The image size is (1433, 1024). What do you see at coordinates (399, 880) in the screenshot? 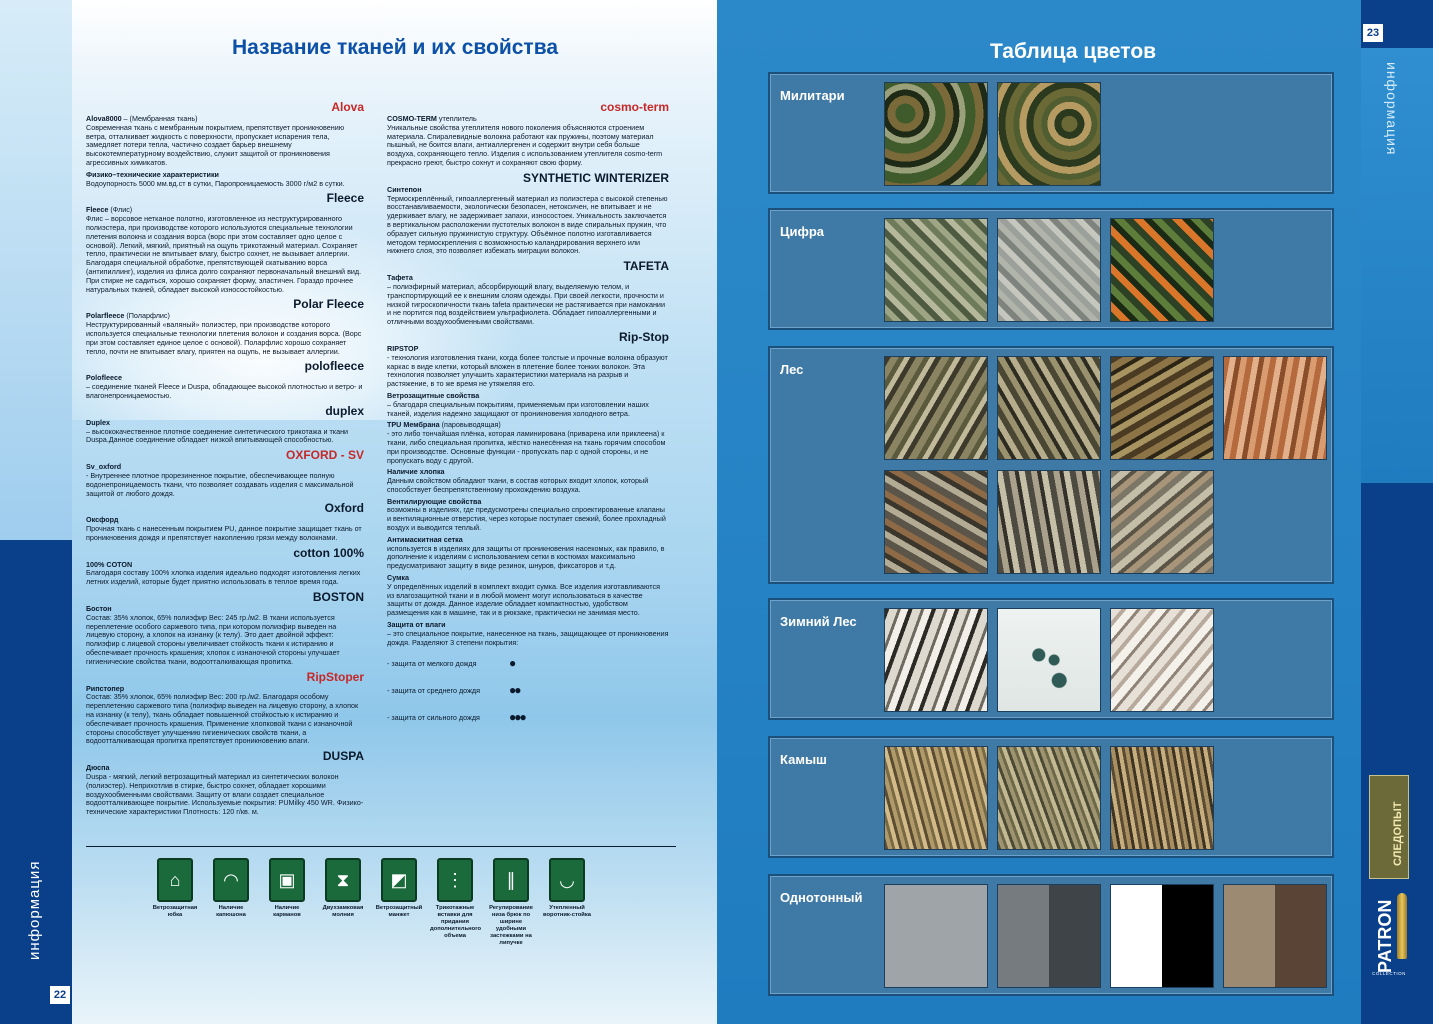
I see `windproof-cuff-icon: ◩` at bounding box center [399, 880].